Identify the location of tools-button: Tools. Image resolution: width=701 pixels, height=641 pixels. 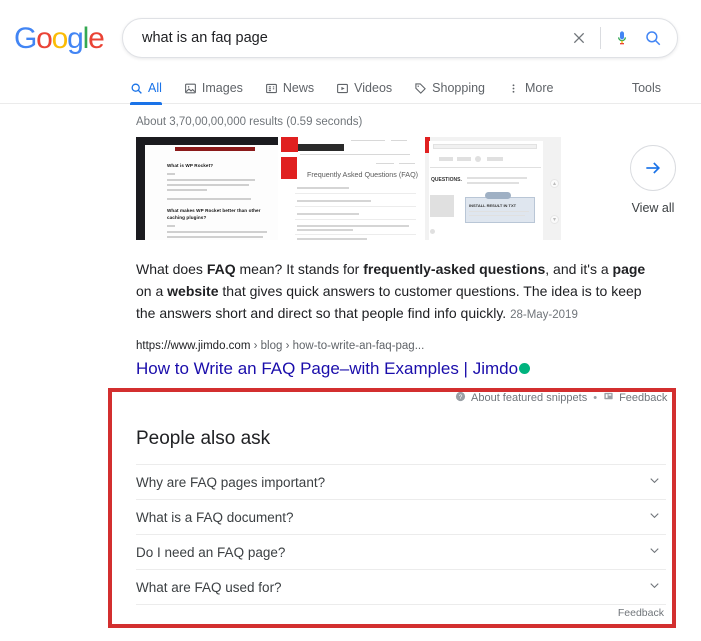
(646, 88).